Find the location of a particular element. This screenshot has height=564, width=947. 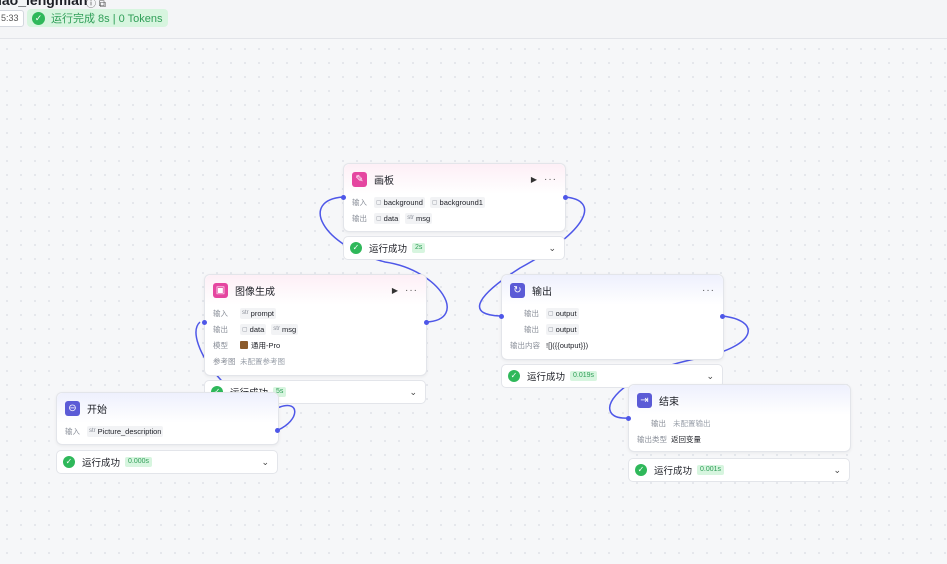

model-label: 模型 is located at coordinates (220, 345).